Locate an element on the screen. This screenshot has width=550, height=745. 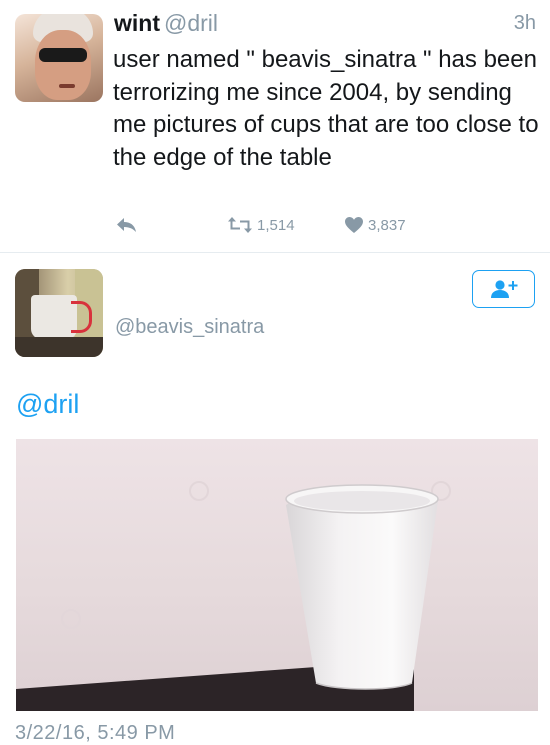
wint-avatar is located at coordinates (59, 58).